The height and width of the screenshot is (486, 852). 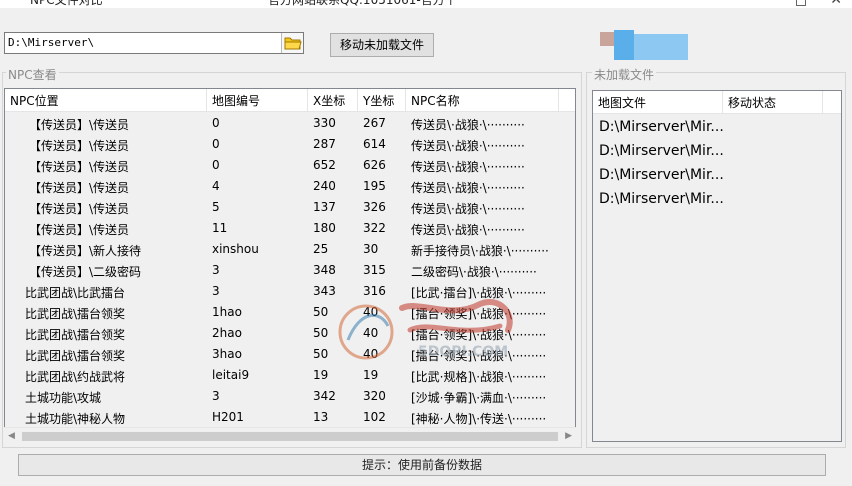 I want to click on scroll-left-icon: ◀, so click(x=11, y=436).